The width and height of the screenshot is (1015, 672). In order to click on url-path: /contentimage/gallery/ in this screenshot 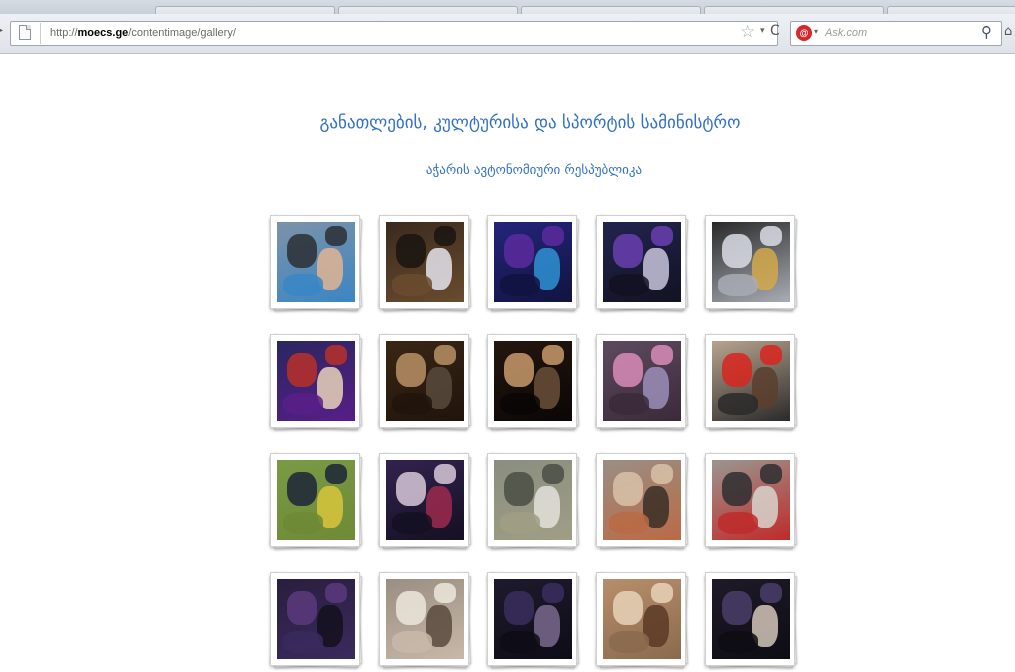, I will do `click(182, 33)`.